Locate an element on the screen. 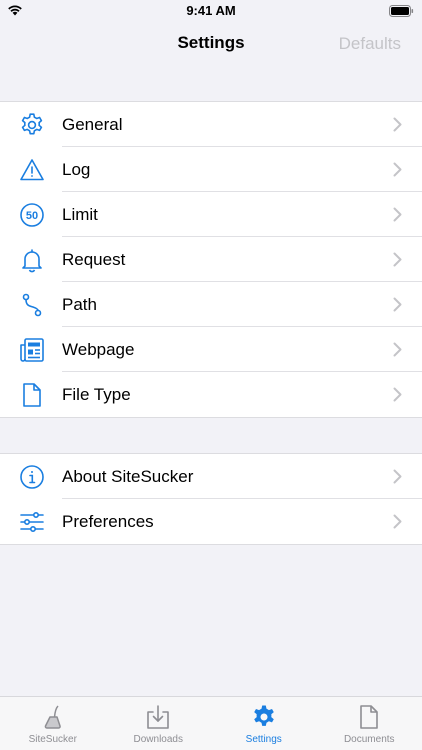 The width and height of the screenshot is (422, 750). row-label: Request is located at coordinates (94, 259).